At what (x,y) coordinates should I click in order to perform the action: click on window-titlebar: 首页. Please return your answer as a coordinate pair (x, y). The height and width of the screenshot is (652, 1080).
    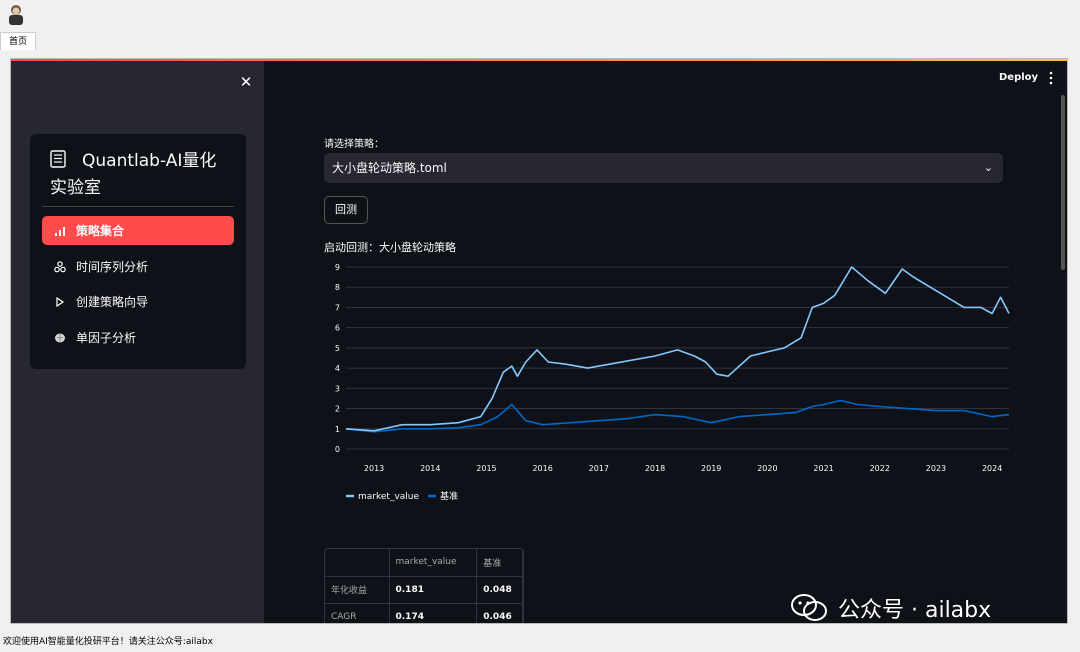
    Looking at the image, I should click on (540, 25).